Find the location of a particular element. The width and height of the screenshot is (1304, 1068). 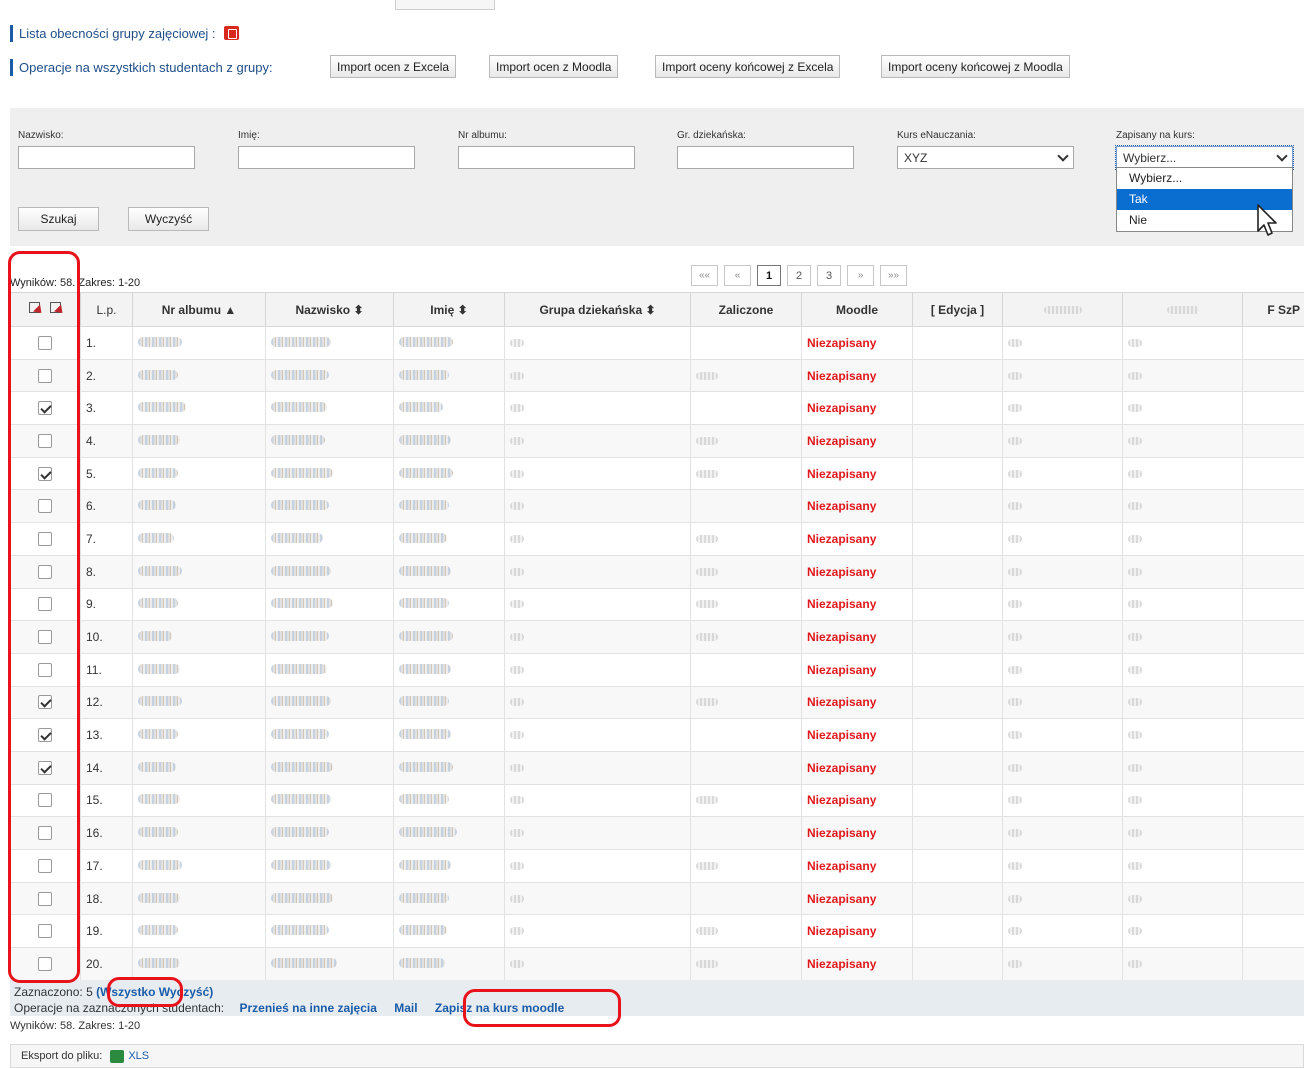

course-select: XYZ is located at coordinates (985, 157).